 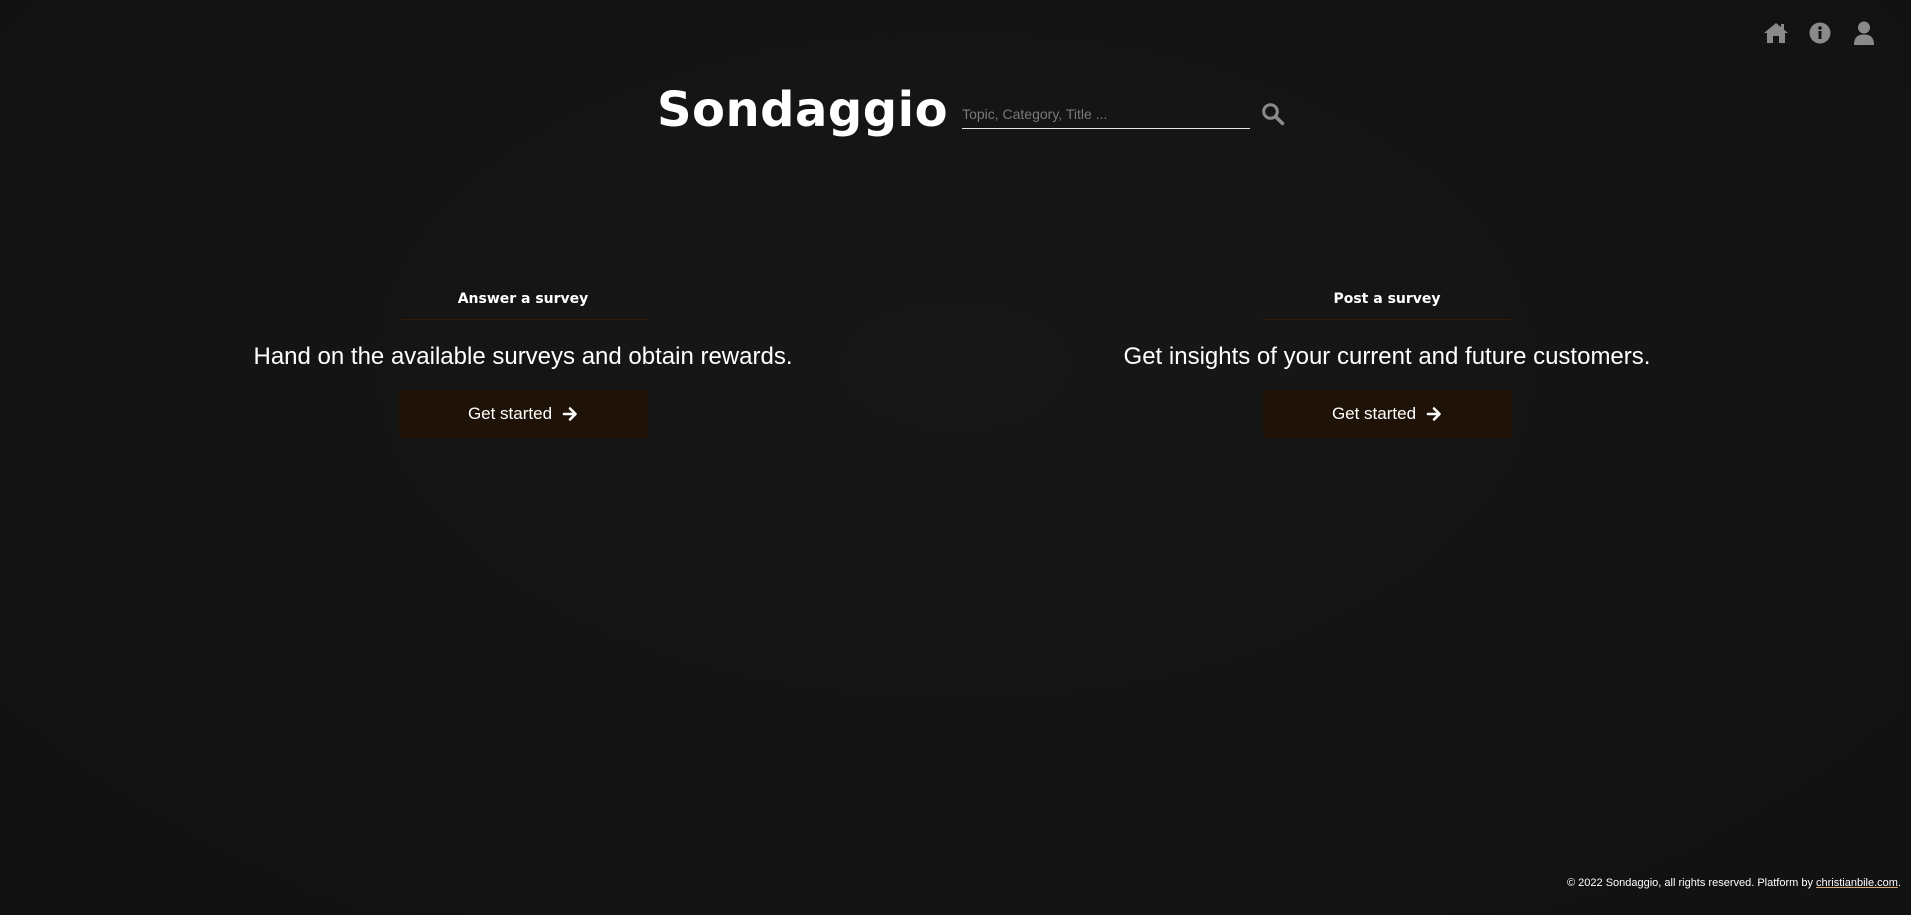 I want to click on search-button, so click(x=1273, y=114).